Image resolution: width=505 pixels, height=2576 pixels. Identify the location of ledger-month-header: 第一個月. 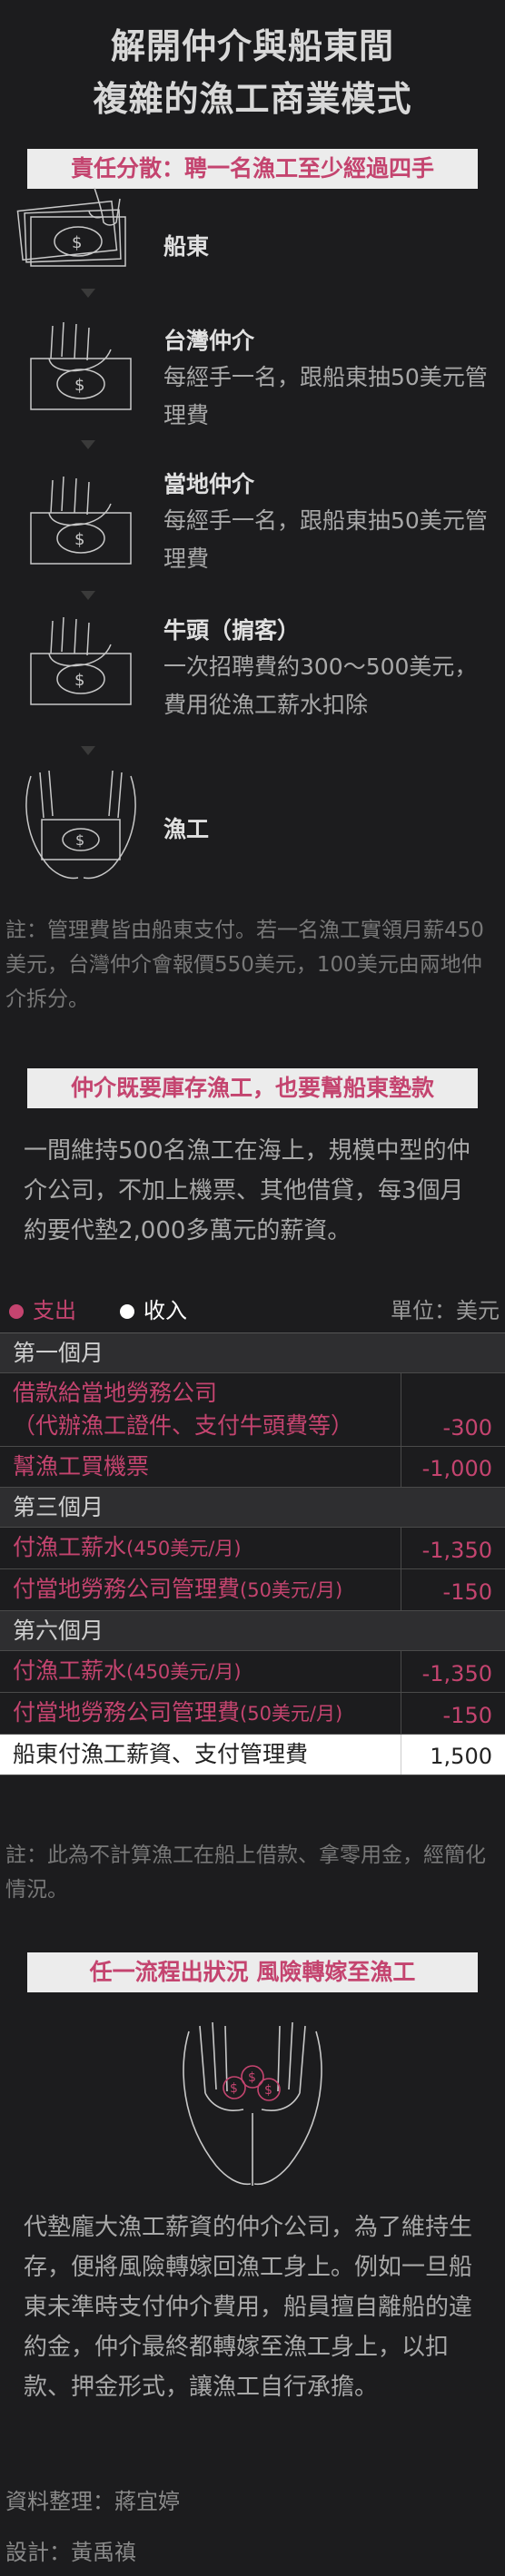
(252, 1353).